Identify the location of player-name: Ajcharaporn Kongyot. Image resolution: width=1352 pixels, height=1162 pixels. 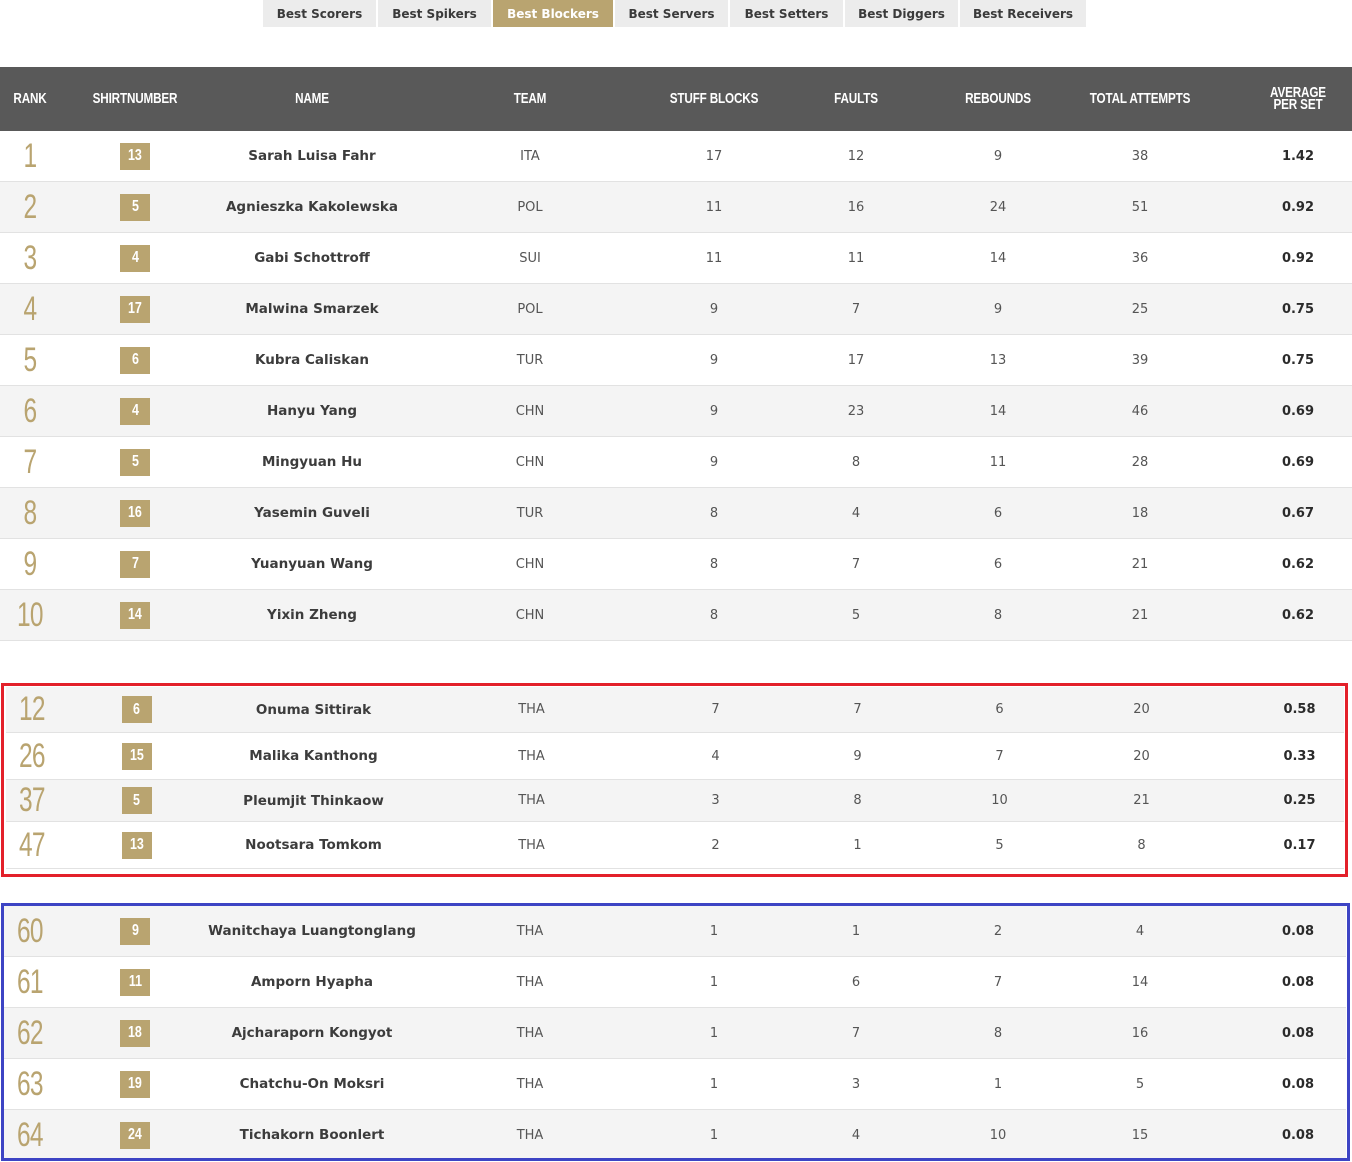
(312, 1033).